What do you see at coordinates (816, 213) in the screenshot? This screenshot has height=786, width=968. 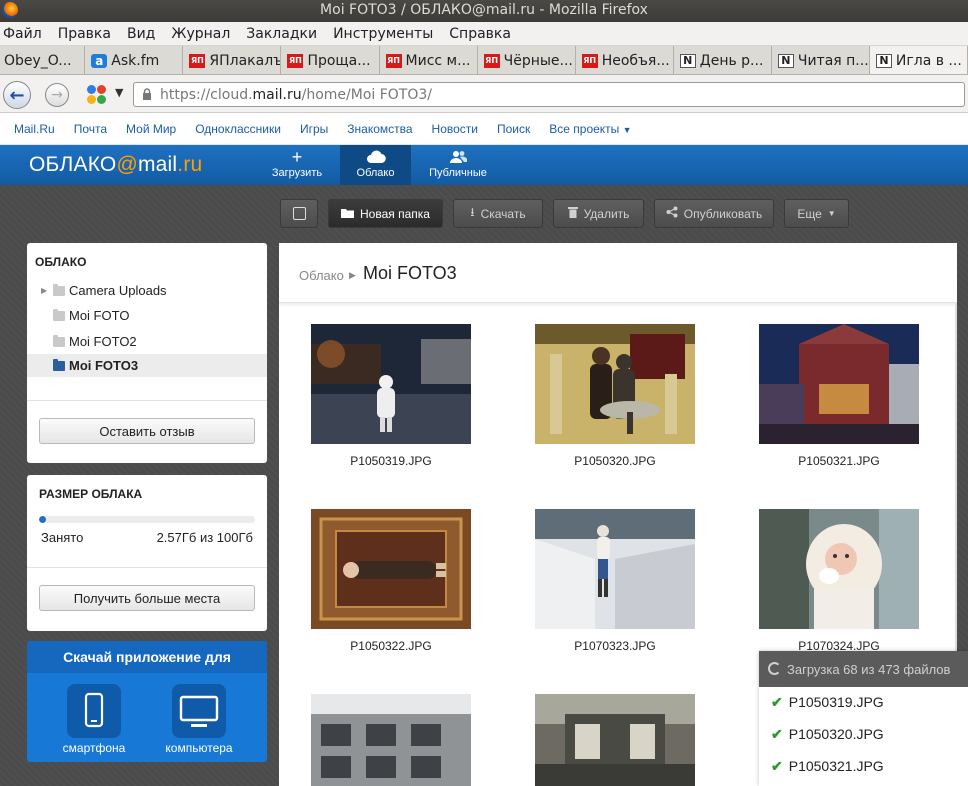 I see `more-dropdown-button: Еще ▼` at bounding box center [816, 213].